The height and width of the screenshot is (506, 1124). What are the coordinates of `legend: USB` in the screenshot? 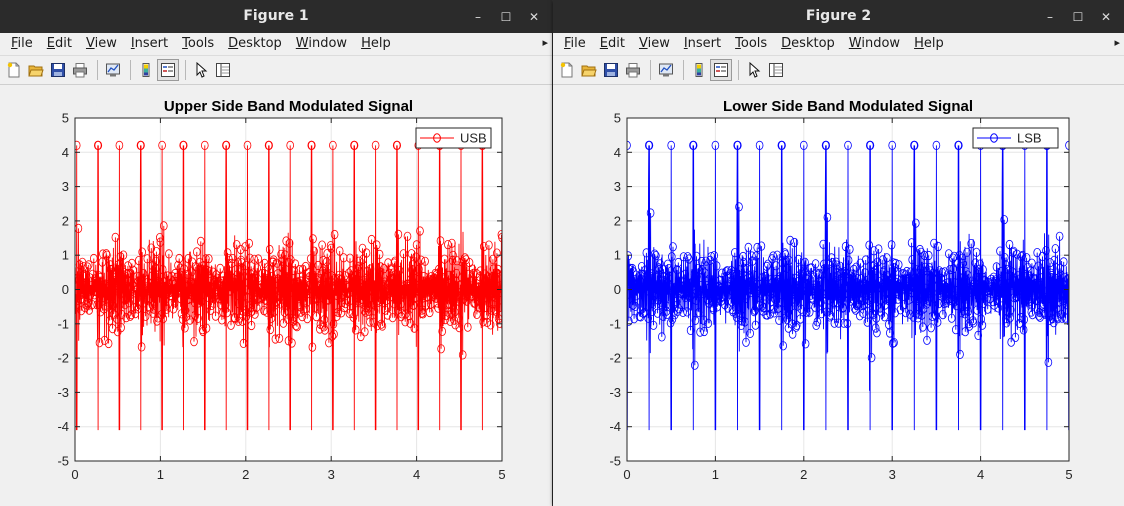 It's located at (453, 138).